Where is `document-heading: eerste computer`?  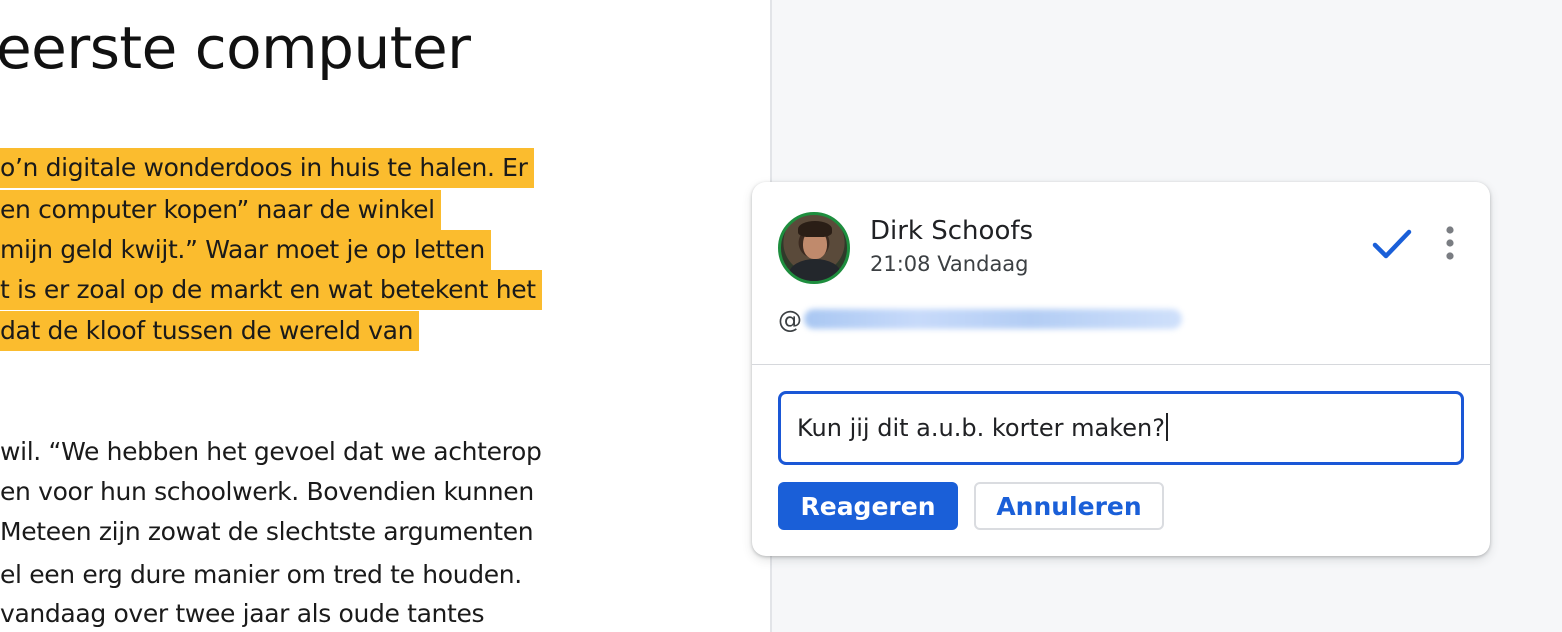 document-heading: eerste computer is located at coordinates (235, 48).